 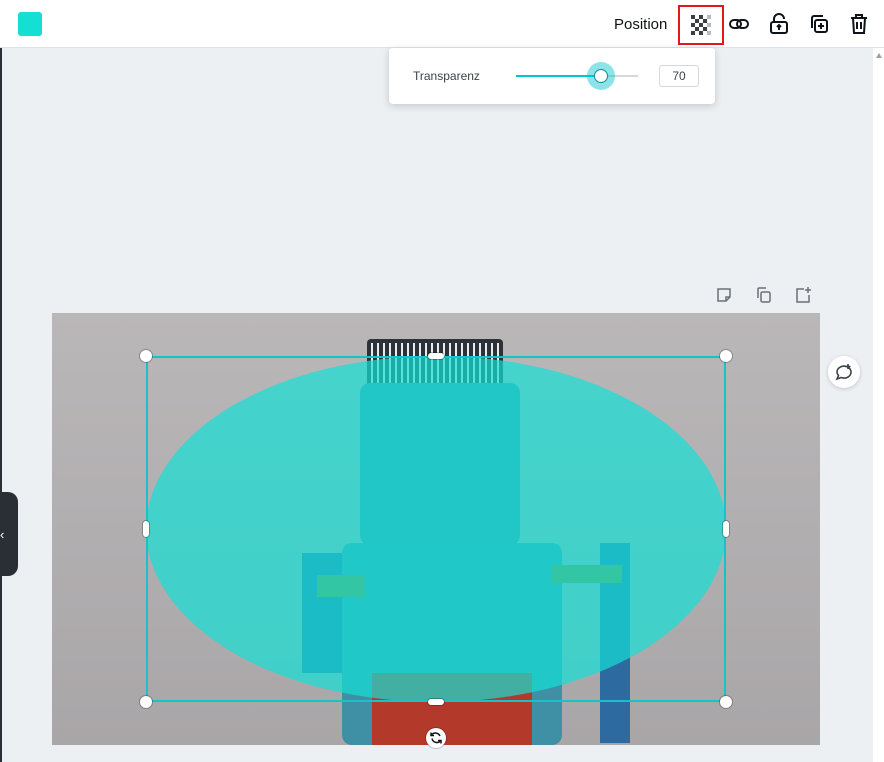 I want to click on copy-page-icon, so click(x=764, y=295).